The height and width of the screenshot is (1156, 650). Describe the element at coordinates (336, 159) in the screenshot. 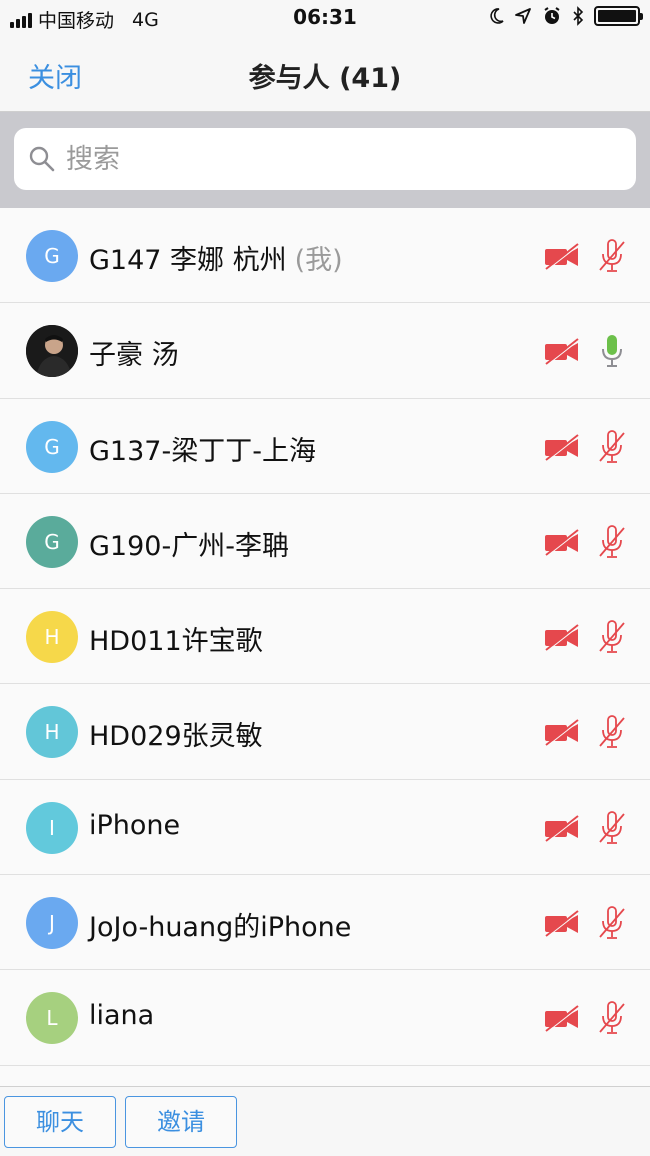

I see `search-input` at that location.